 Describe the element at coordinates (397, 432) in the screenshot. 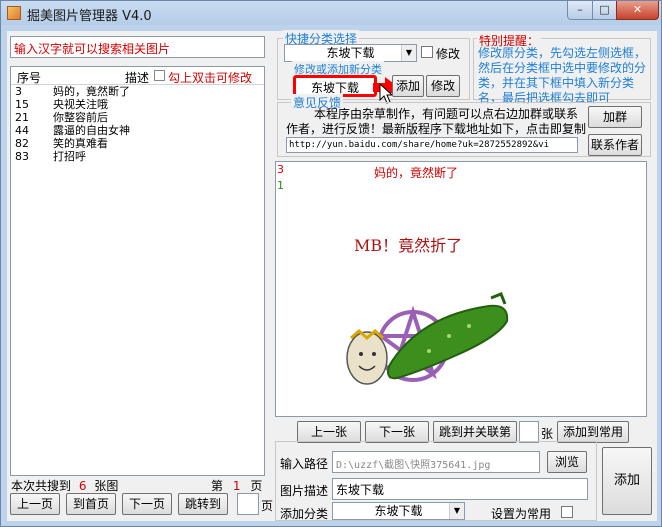

I see `next-image-button: 下一张` at that location.